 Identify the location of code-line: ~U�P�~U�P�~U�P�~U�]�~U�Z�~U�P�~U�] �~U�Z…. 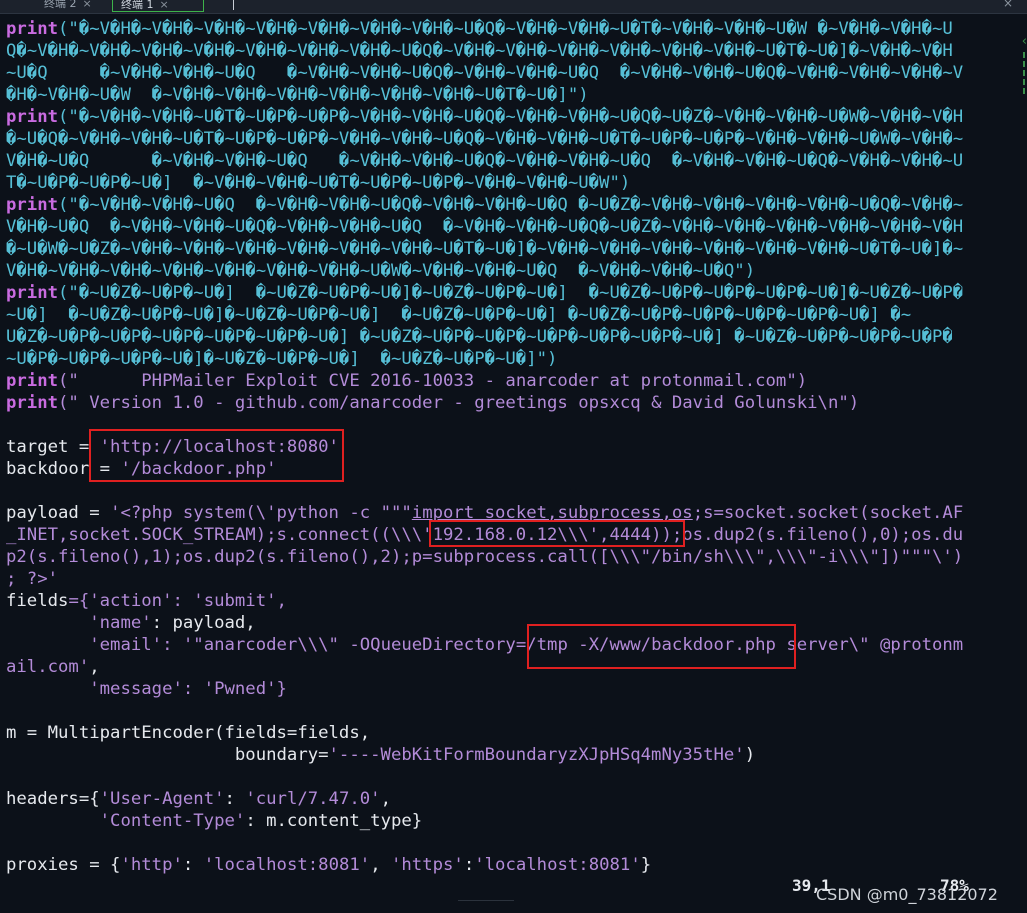
(282, 359).